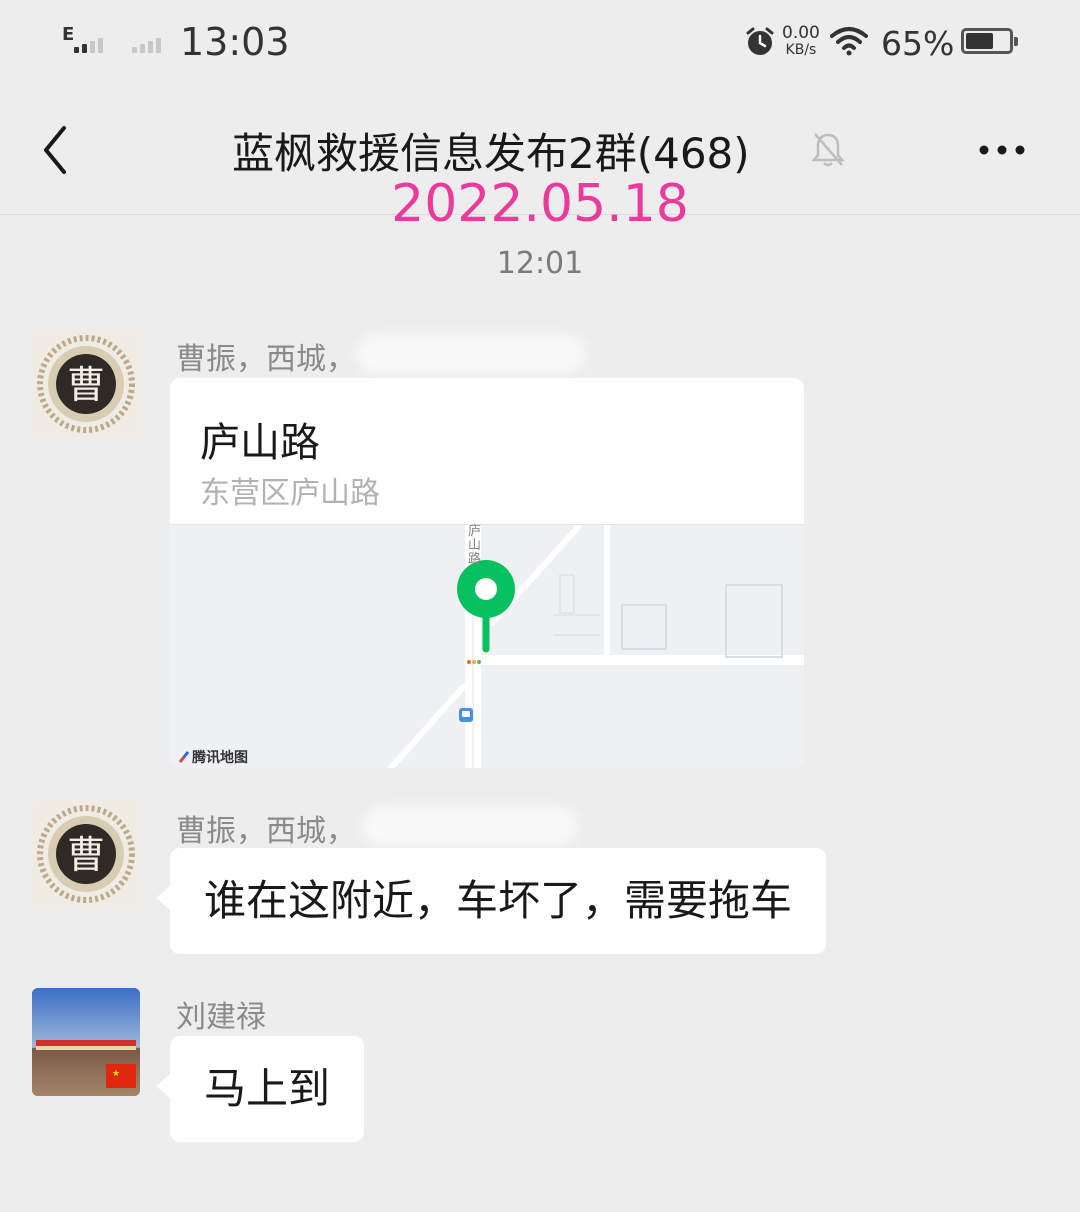 This screenshot has height=1212, width=1080. Describe the element at coordinates (68, 34) in the screenshot. I see `network-type-label: E` at that location.